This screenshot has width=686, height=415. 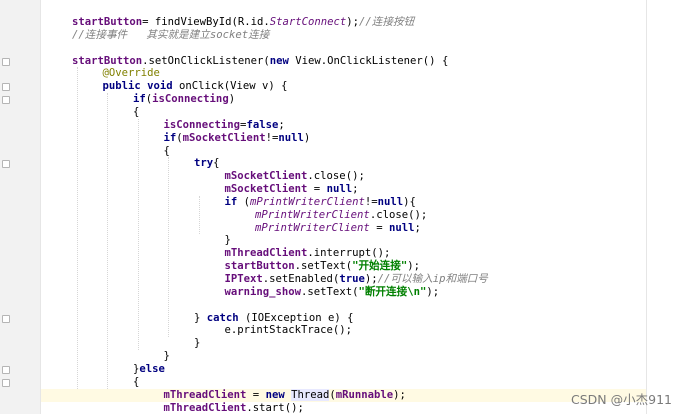 I want to click on code-token: new, so click(x=278, y=394).